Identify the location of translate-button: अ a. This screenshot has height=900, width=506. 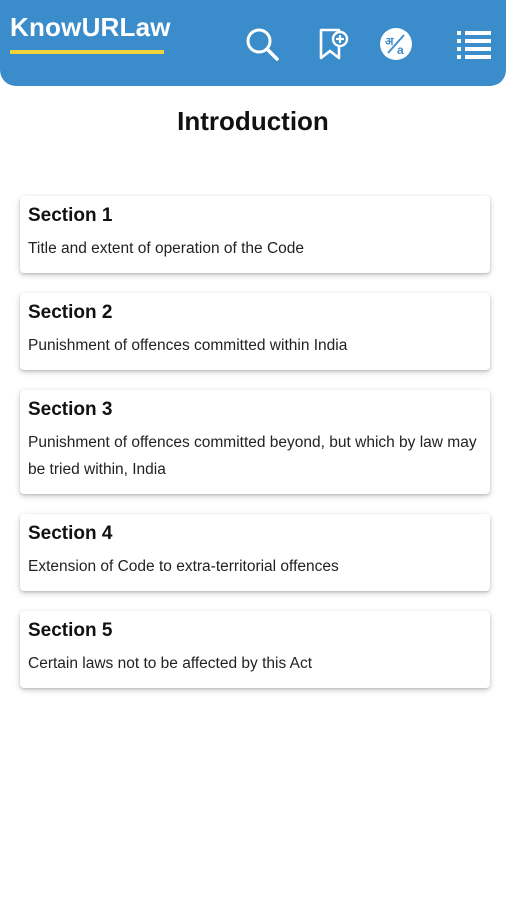
(396, 44).